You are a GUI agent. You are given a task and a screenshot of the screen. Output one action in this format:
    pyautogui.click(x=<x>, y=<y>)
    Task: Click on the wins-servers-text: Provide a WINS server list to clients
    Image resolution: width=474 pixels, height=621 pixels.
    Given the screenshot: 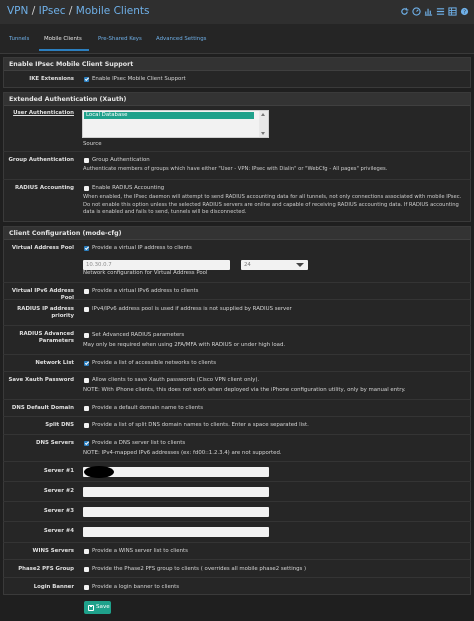 What is the action you would take?
    pyautogui.click(x=140, y=551)
    